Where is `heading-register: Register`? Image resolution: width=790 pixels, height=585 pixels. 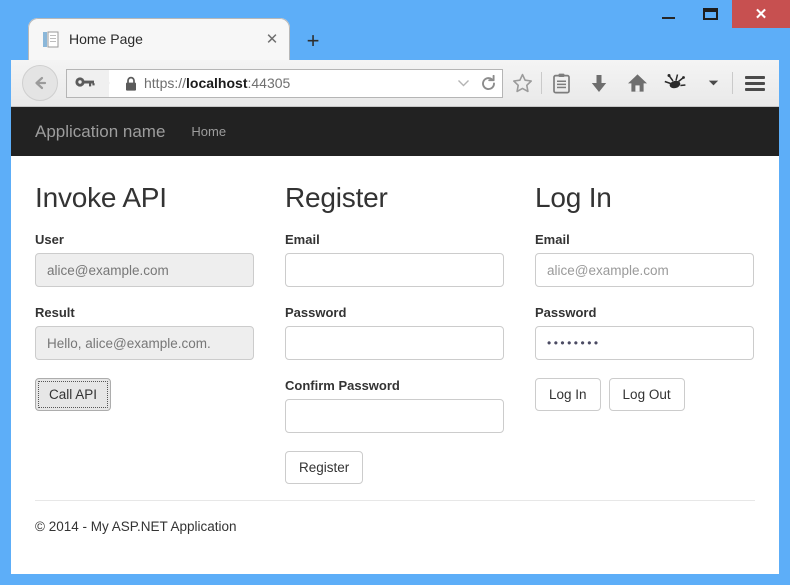 heading-register: Register is located at coordinates (336, 197).